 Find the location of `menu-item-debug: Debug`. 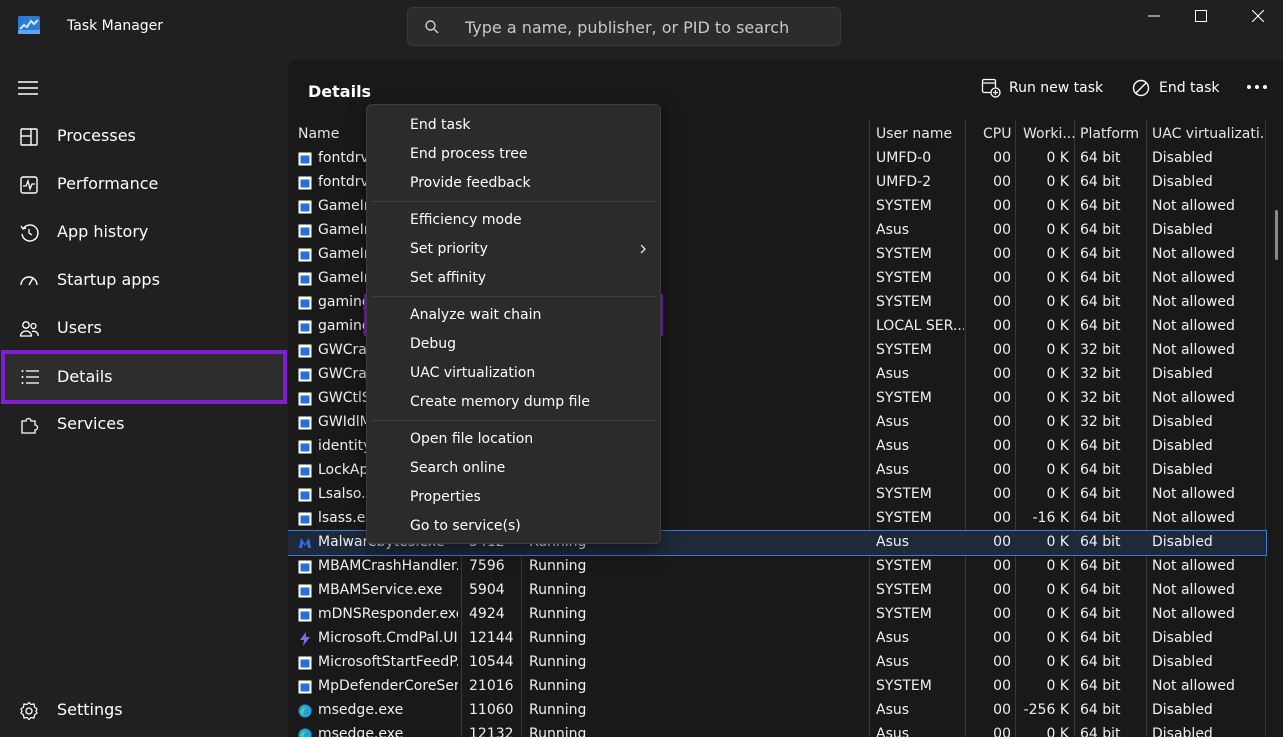

menu-item-debug: Debug is located at coordinates (513, 344).